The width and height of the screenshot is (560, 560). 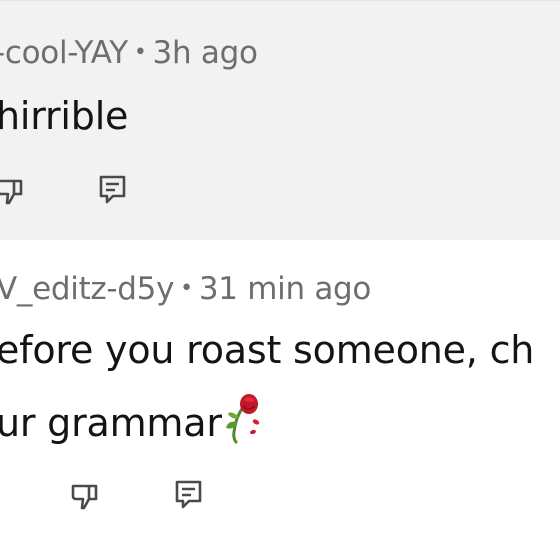 I want to click on comment-author: -cool-YAY, so click(x=64, y=53).